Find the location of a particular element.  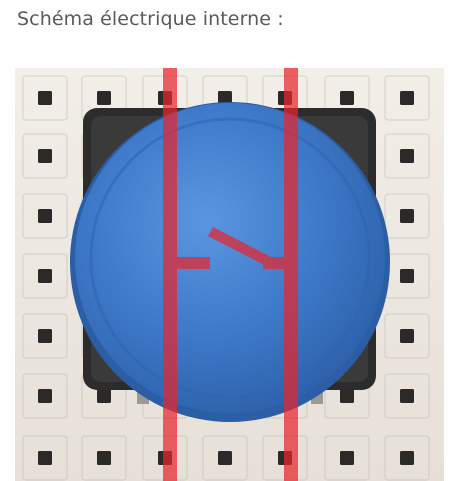

right-conductor-line is located at coordinates (291, 274).